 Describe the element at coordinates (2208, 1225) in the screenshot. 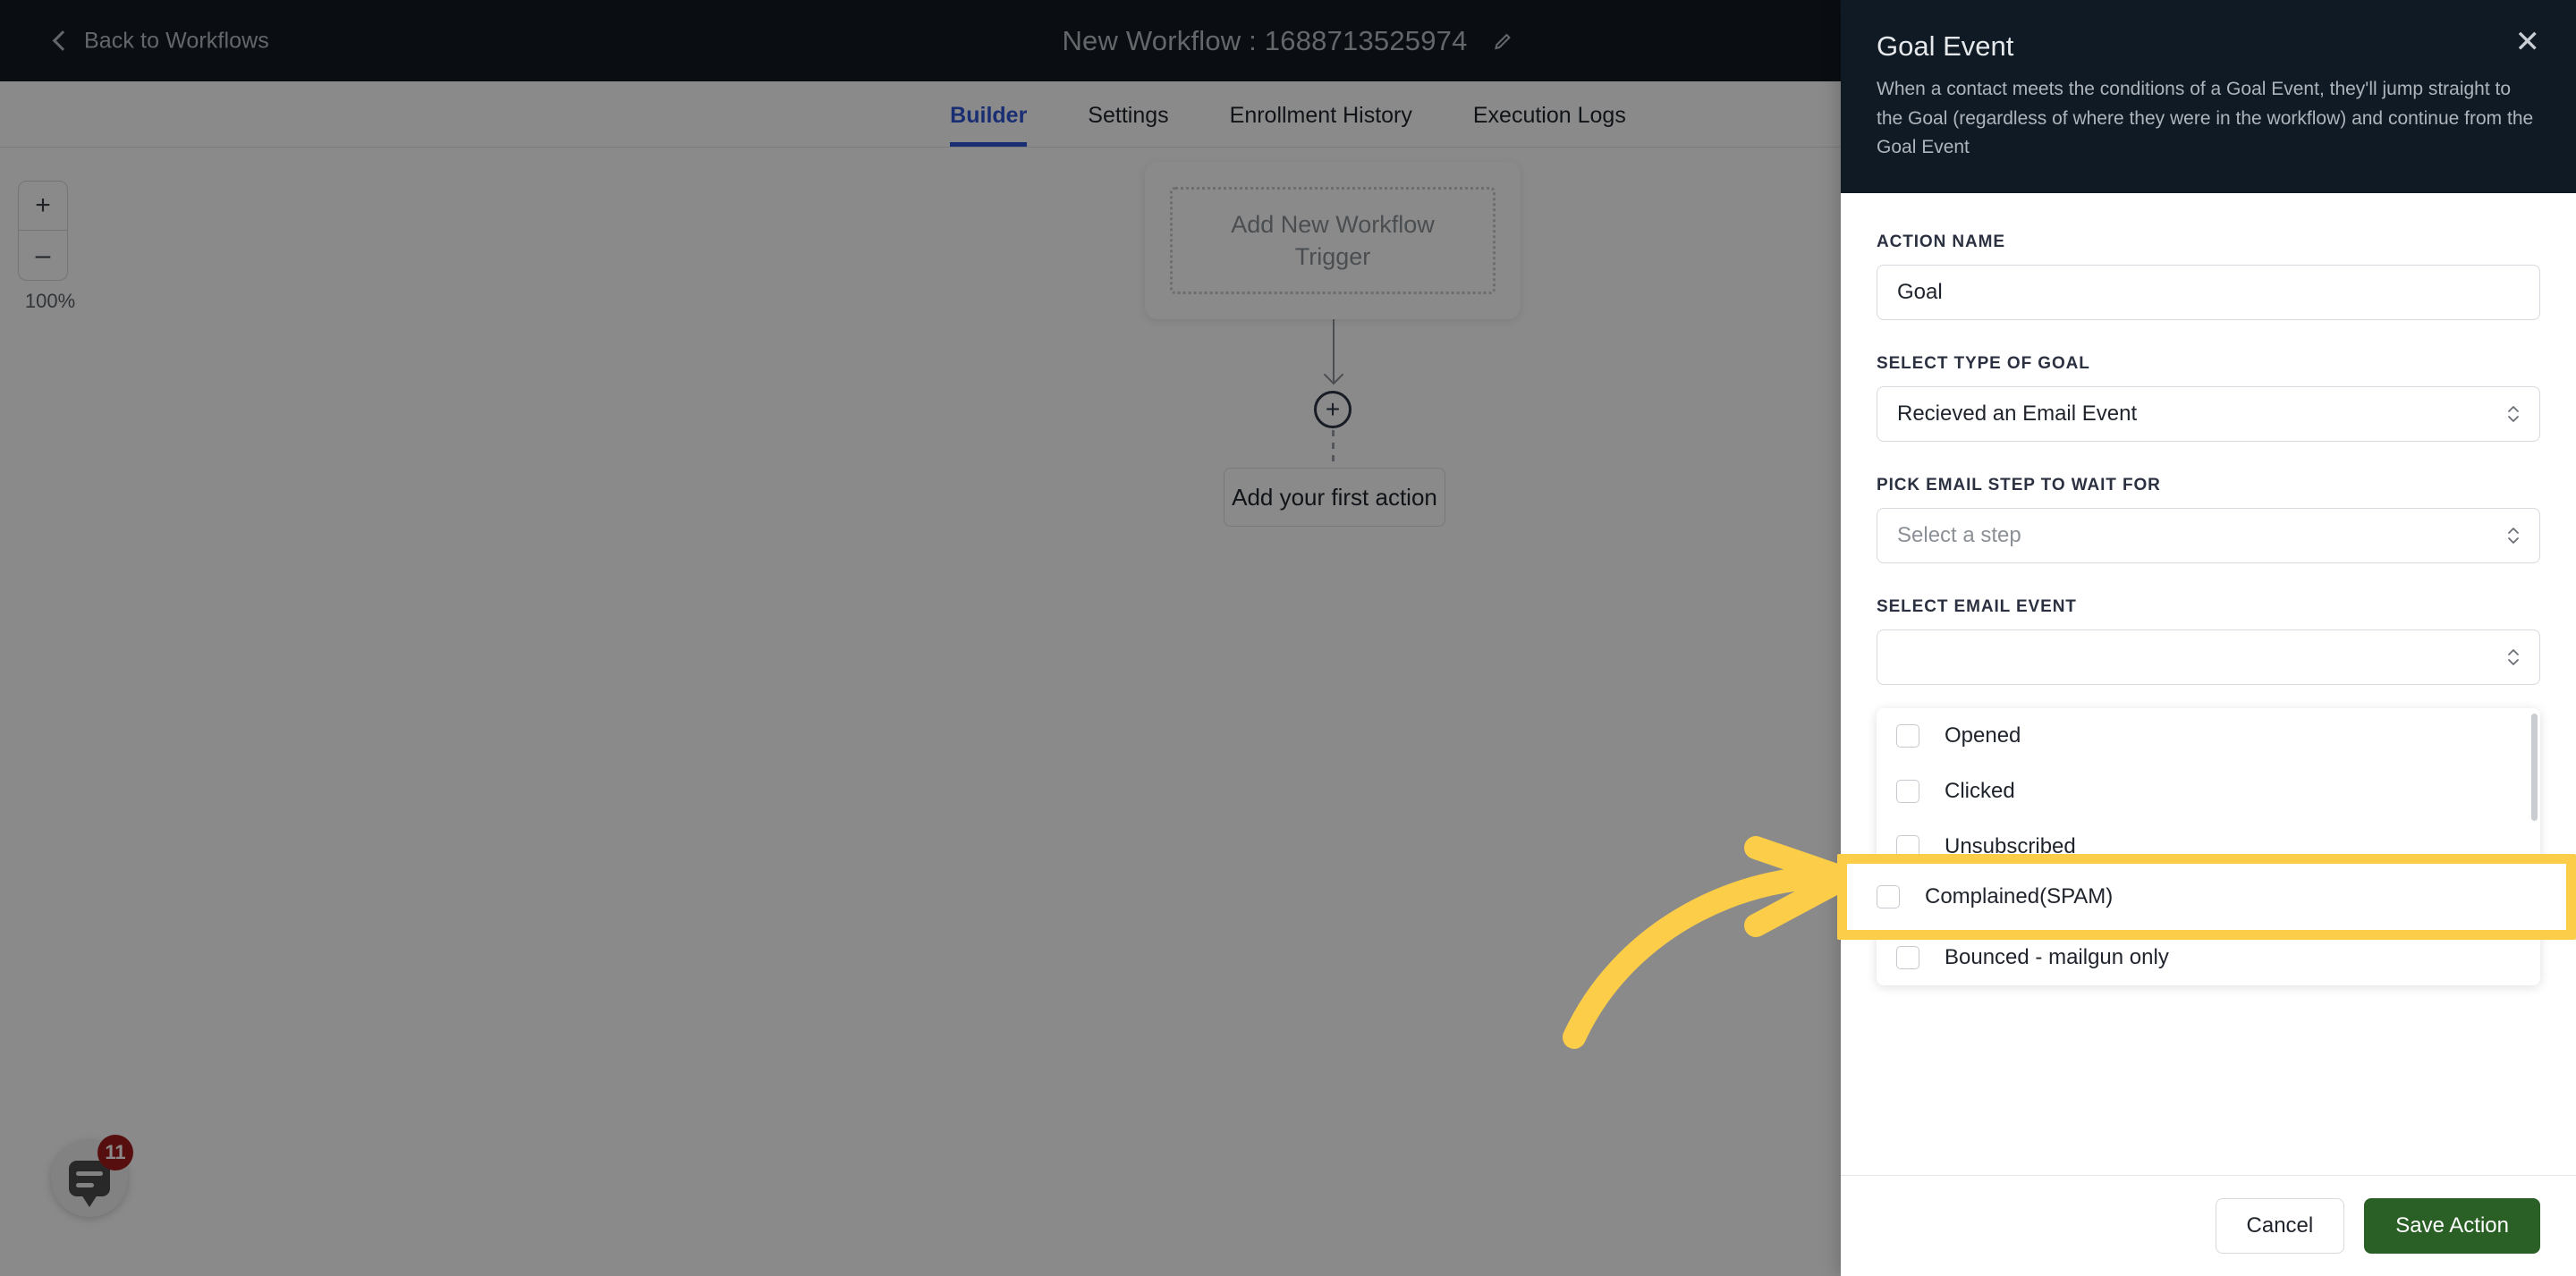

I see `panel-footer: Cancel Save Action` at that location.